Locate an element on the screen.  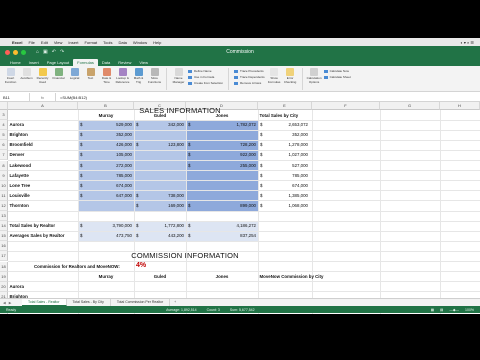
column-header-a: A is located at coordinates (43, 106).